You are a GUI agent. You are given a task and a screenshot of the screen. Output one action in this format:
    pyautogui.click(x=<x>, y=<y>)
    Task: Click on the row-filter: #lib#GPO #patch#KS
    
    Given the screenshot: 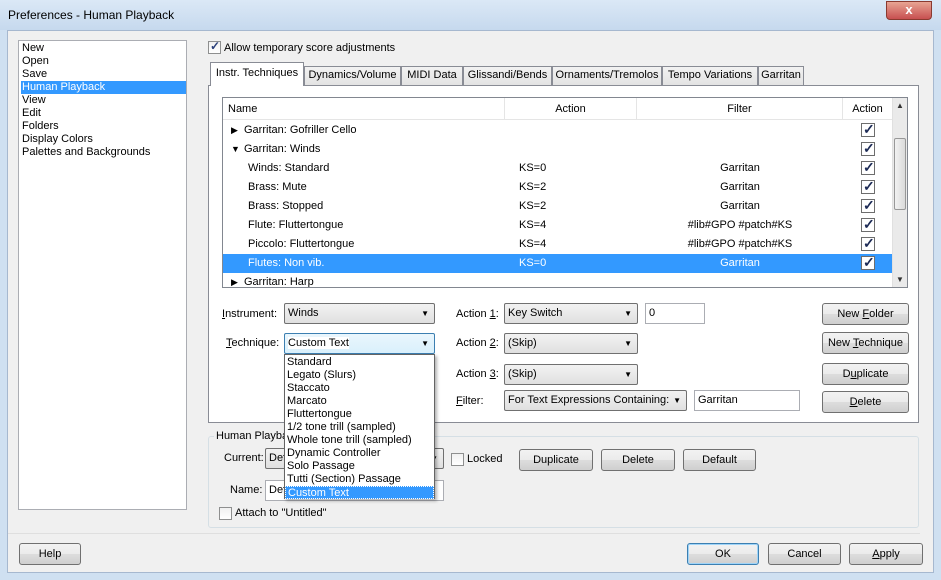 What is the action you would take?
    pyautogui.click(x=740, y=244)
    